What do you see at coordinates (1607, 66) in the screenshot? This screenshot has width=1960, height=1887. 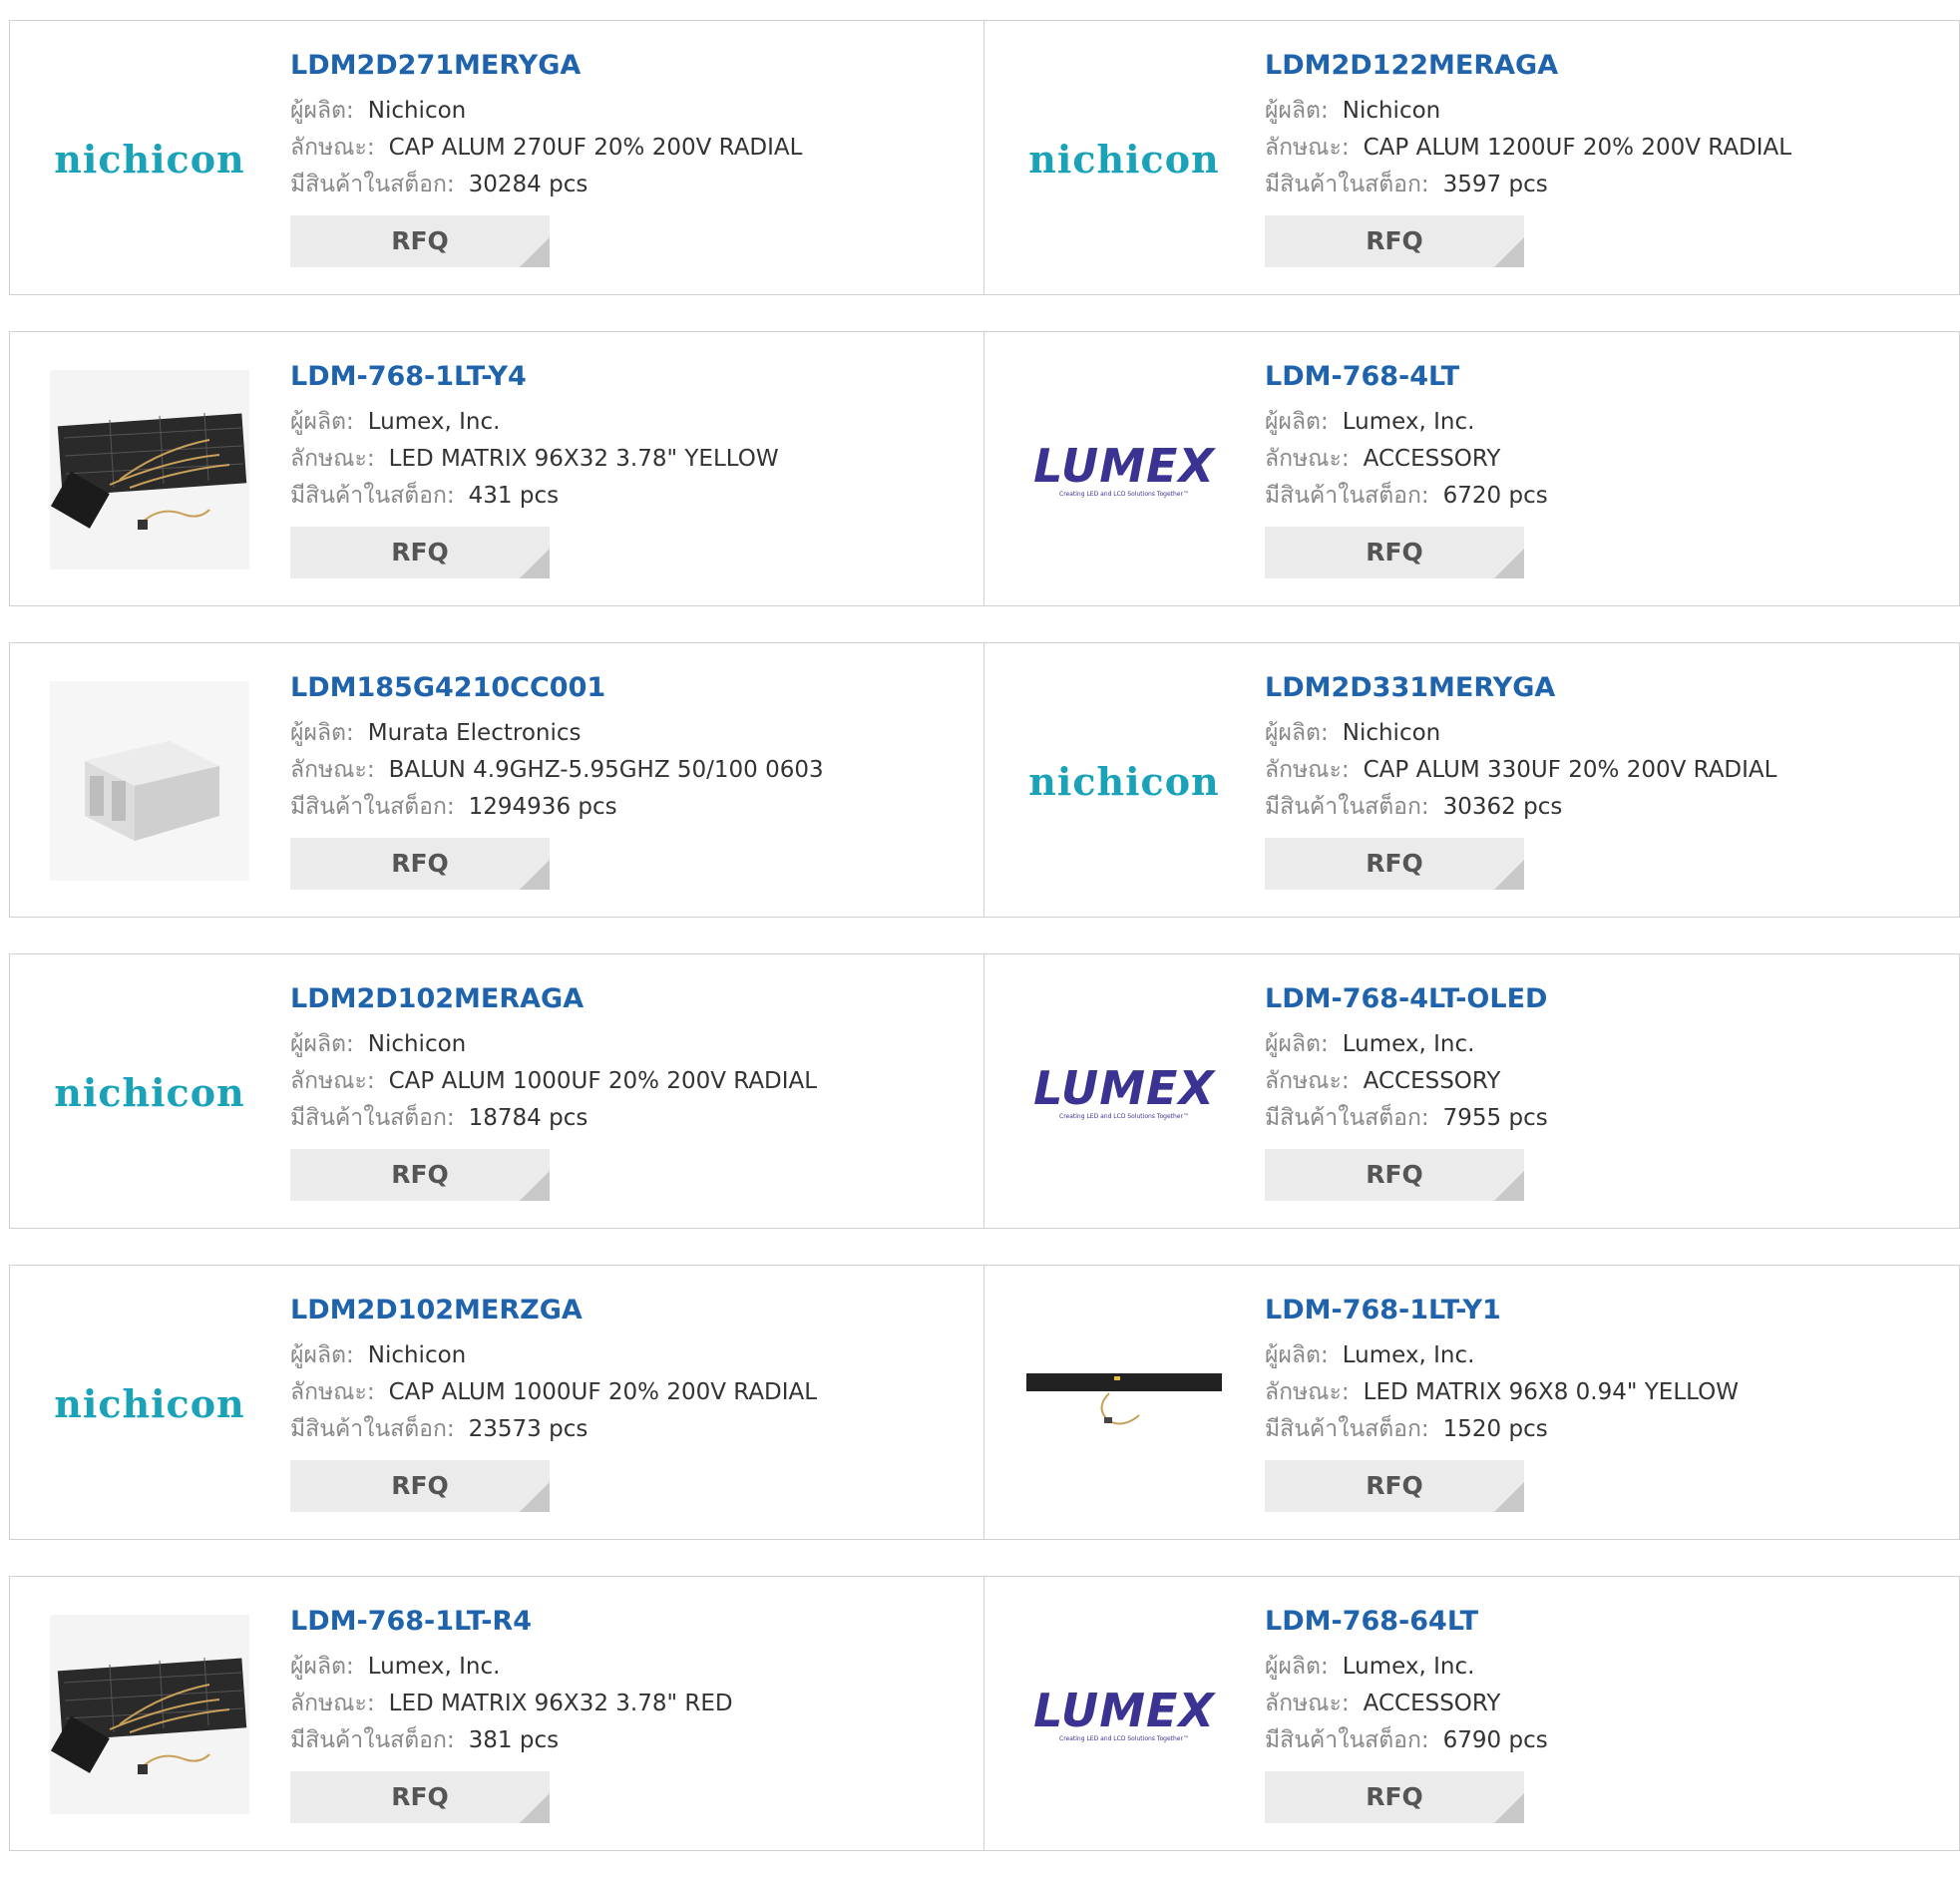 I see `product-part-link: LDM2D122MERAGA` at bounding box center [1607, 66].